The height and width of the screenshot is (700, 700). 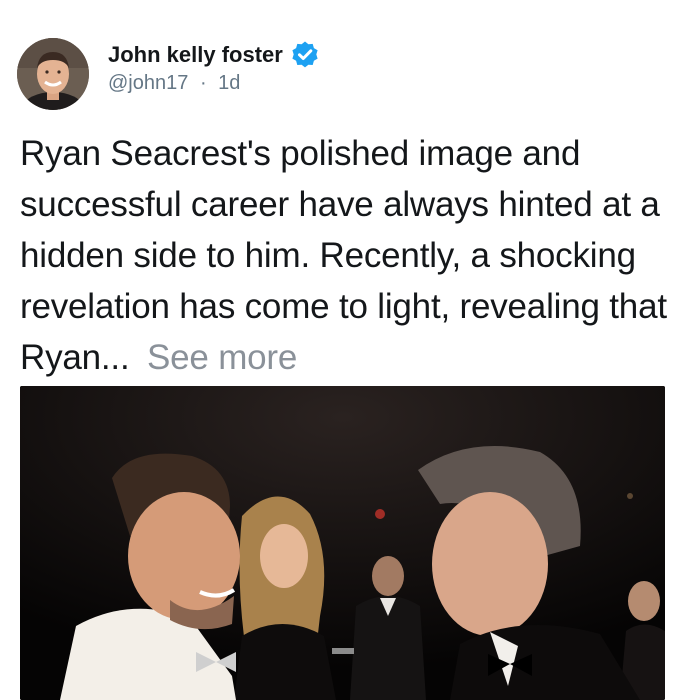 I want to click on post-time: 1d, so click(x=229, y=83).